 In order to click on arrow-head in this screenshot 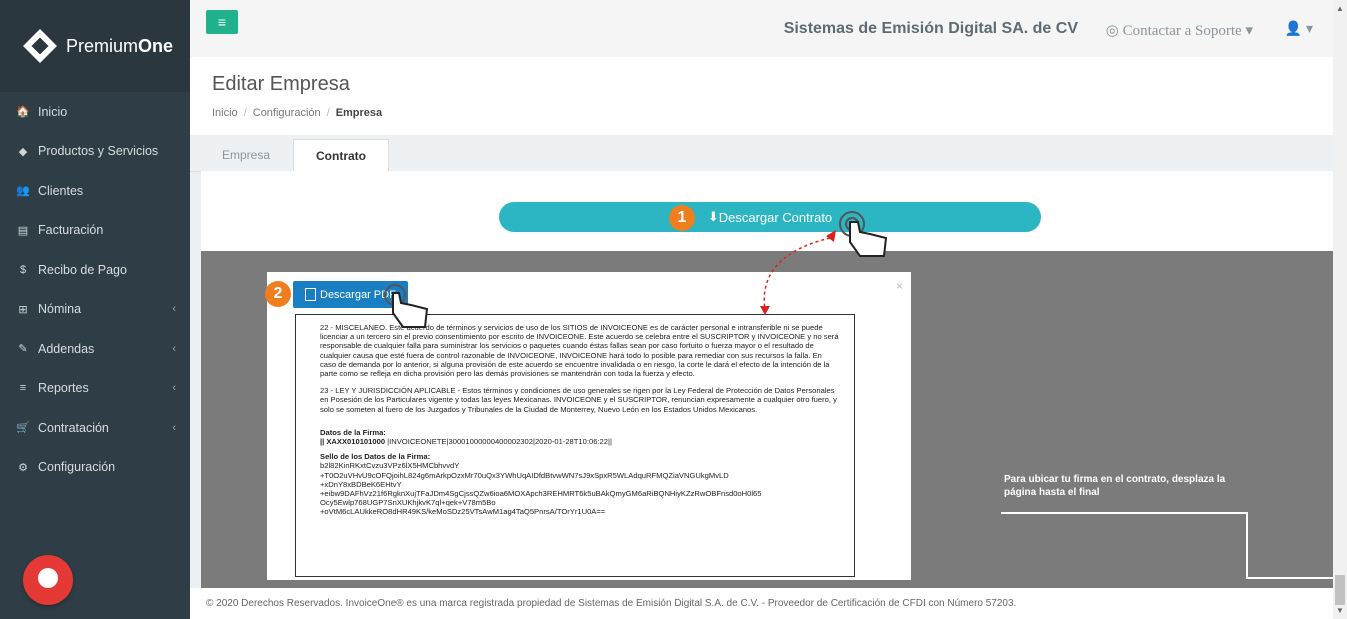, I will do `click(765, 310)`.